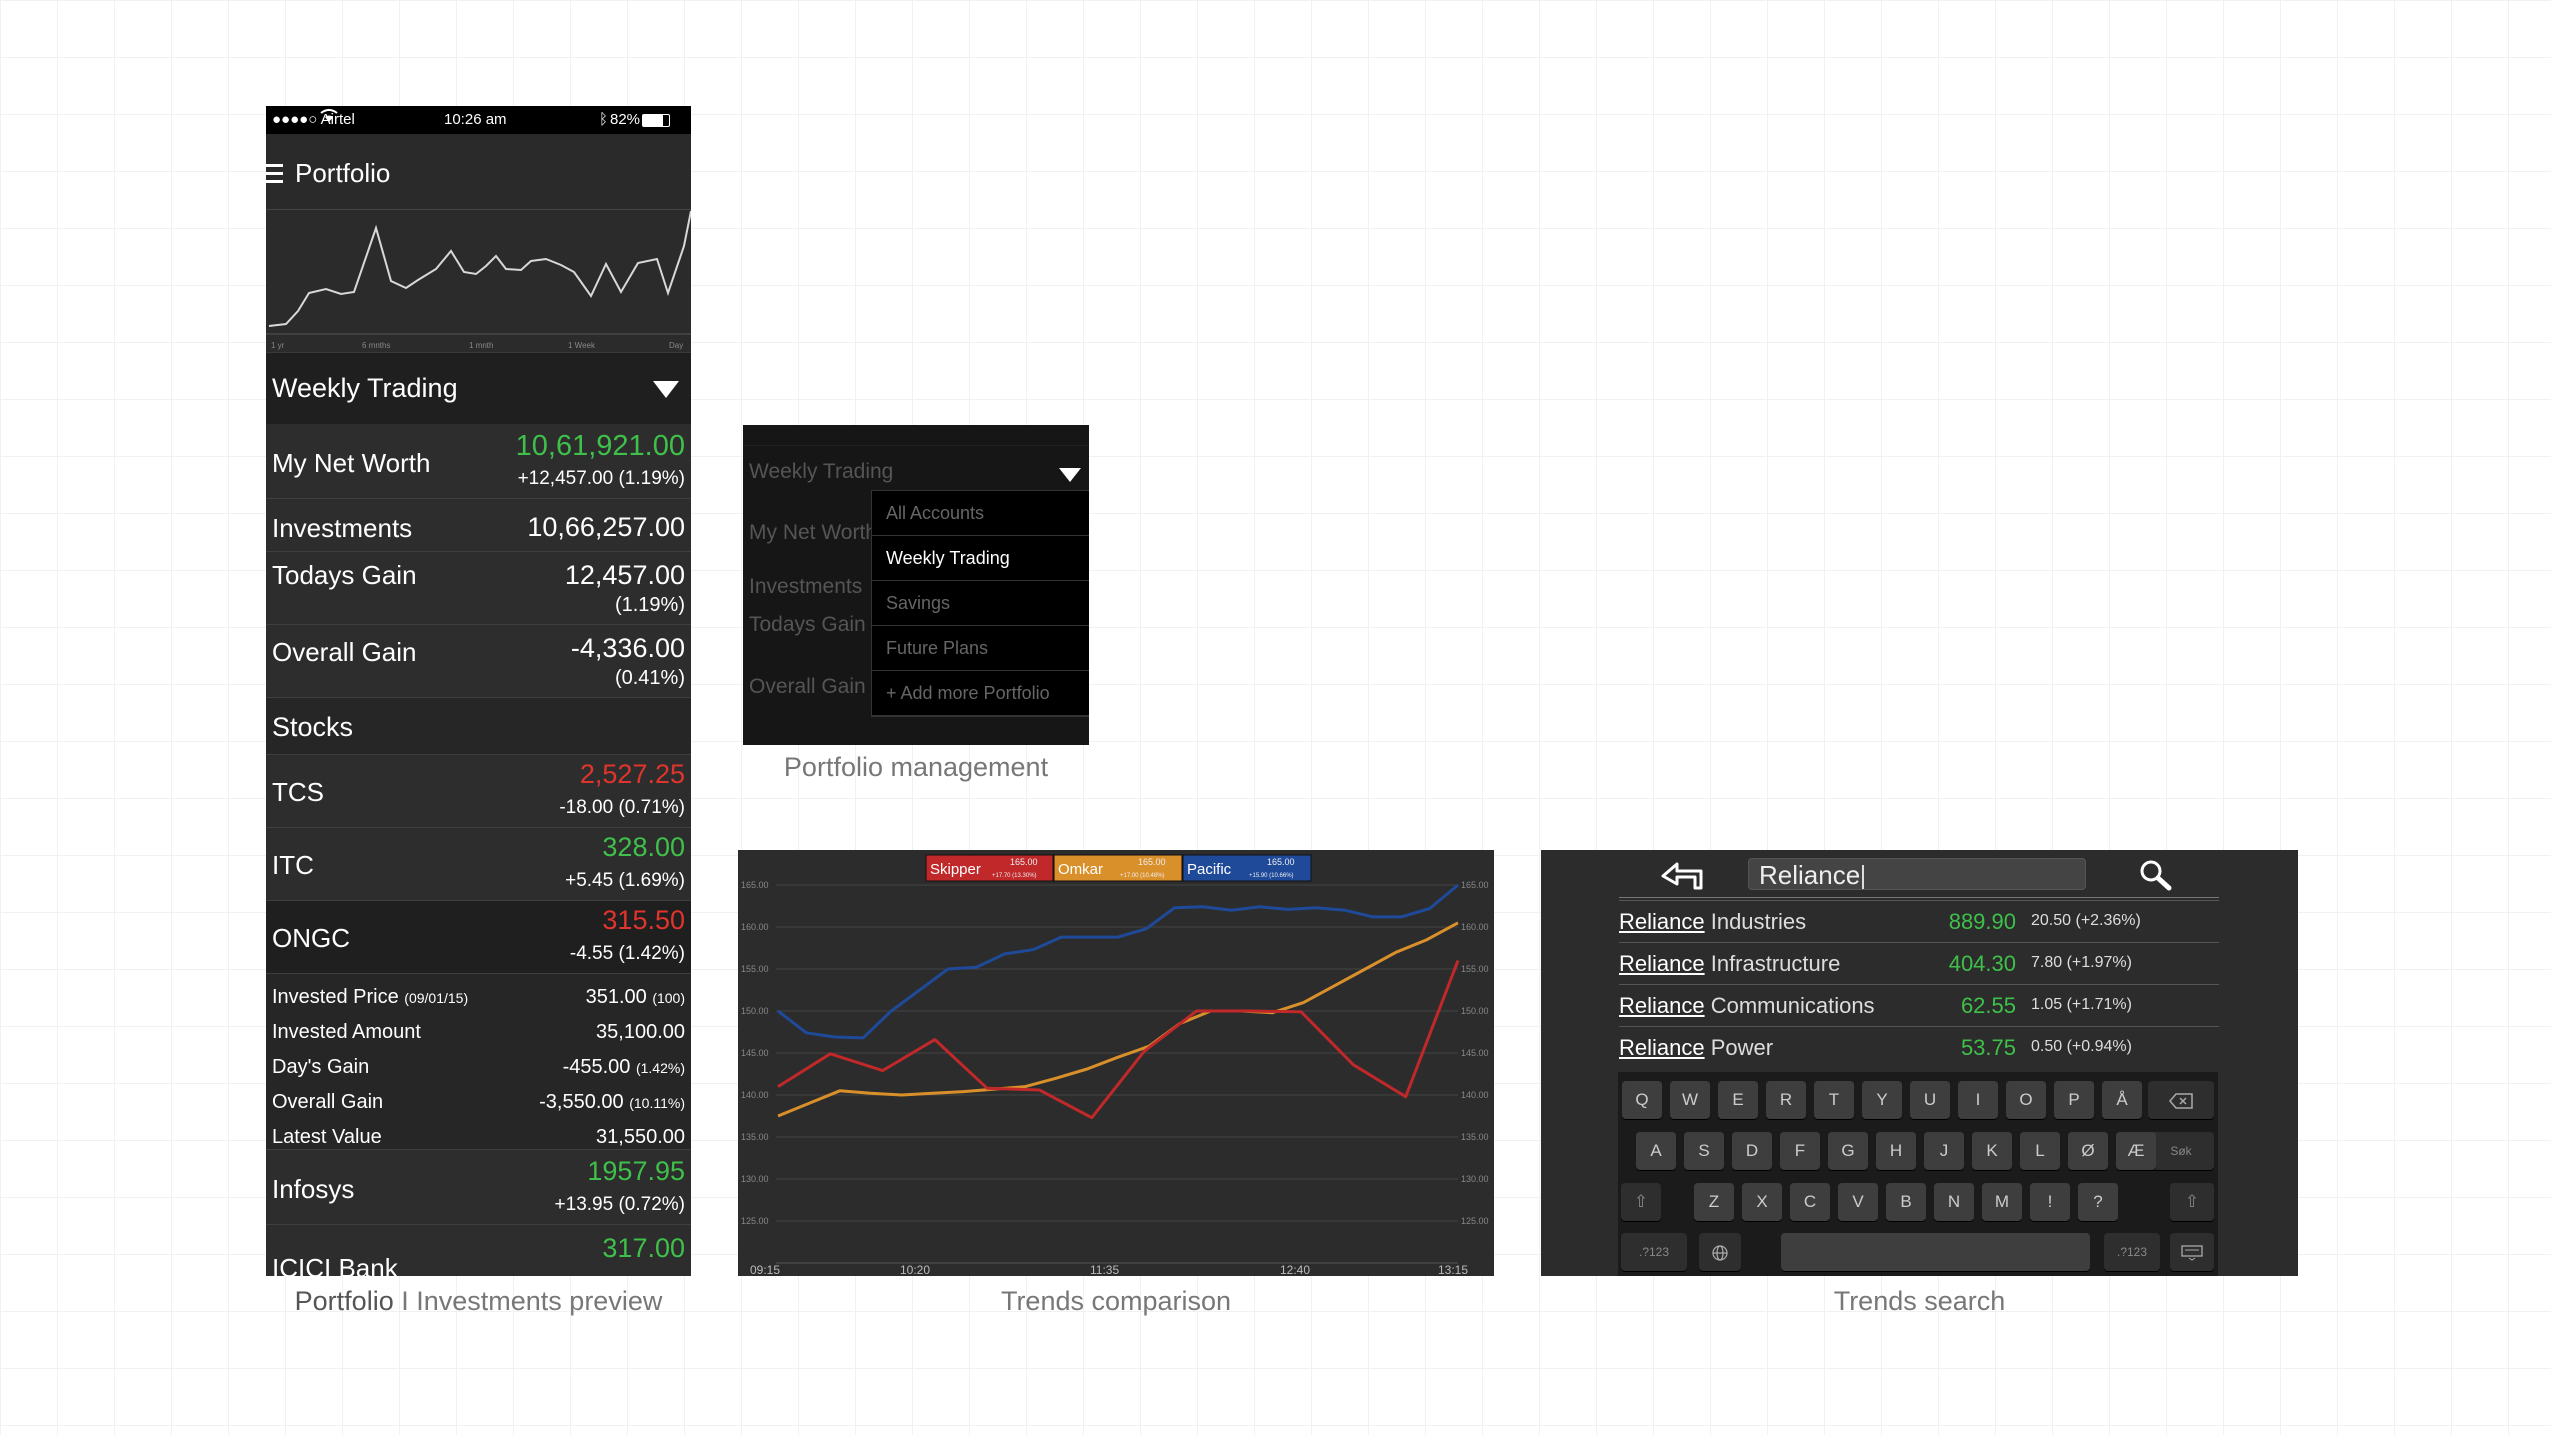 The width and height of the screenshot is (2551, 1435). I want to click on result-name: Power, so click(1739, 1047).